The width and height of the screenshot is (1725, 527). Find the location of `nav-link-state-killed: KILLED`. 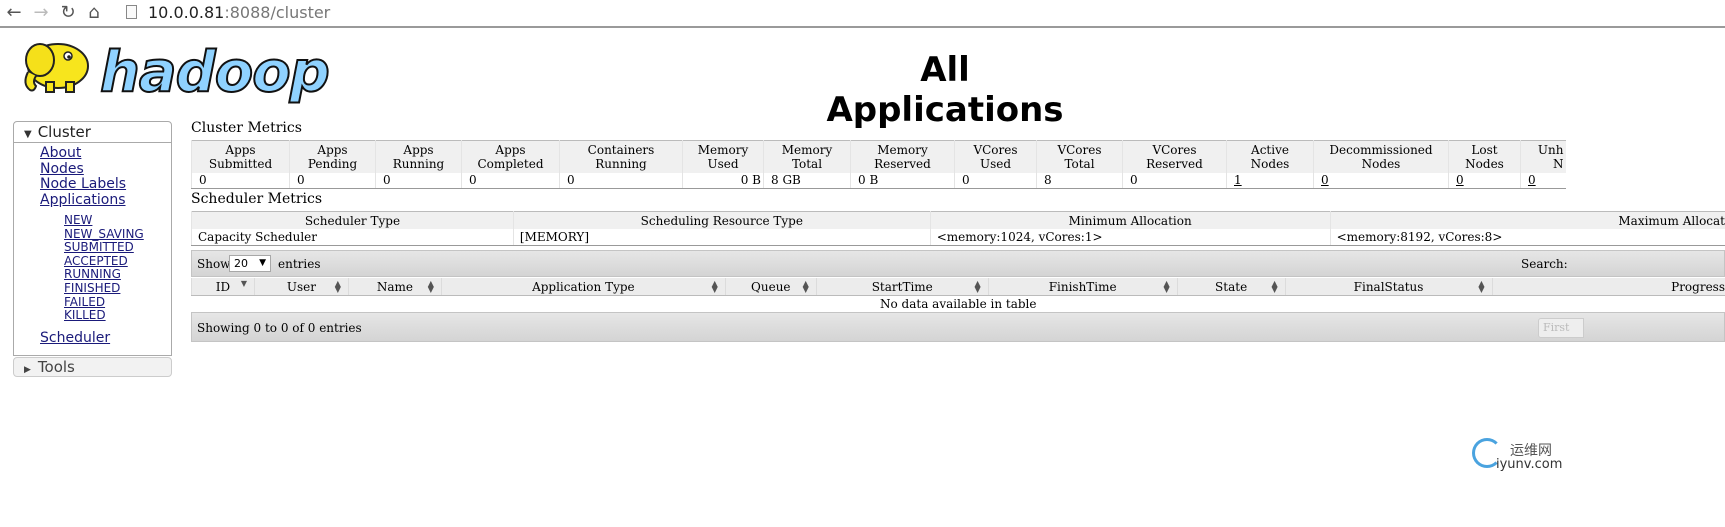

nav-link-state-killed: KILLED is located at coordinates (117, 316).